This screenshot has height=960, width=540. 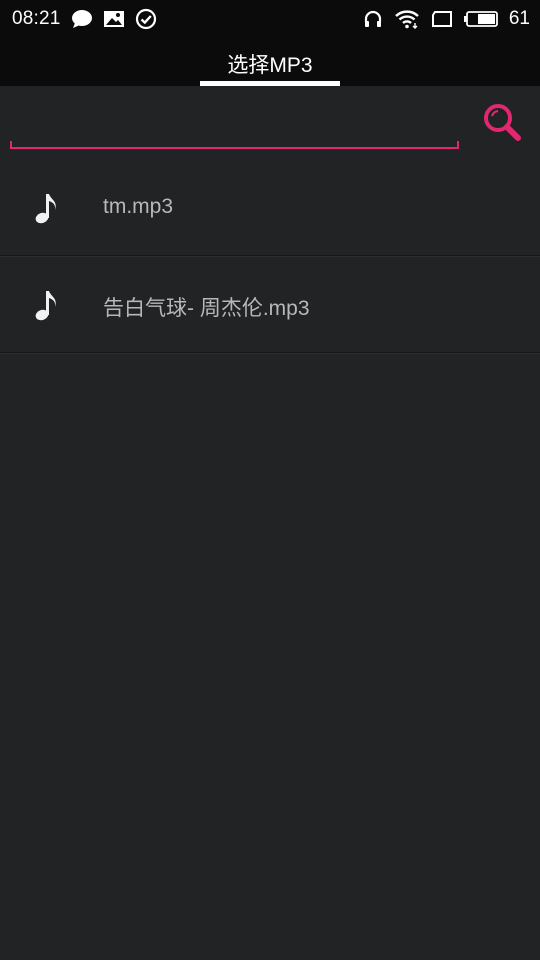 What do you see at coordinates (270, 207) in the screenshot?
I see `list-item: tm.mp3` at bounding box center [270, 207].